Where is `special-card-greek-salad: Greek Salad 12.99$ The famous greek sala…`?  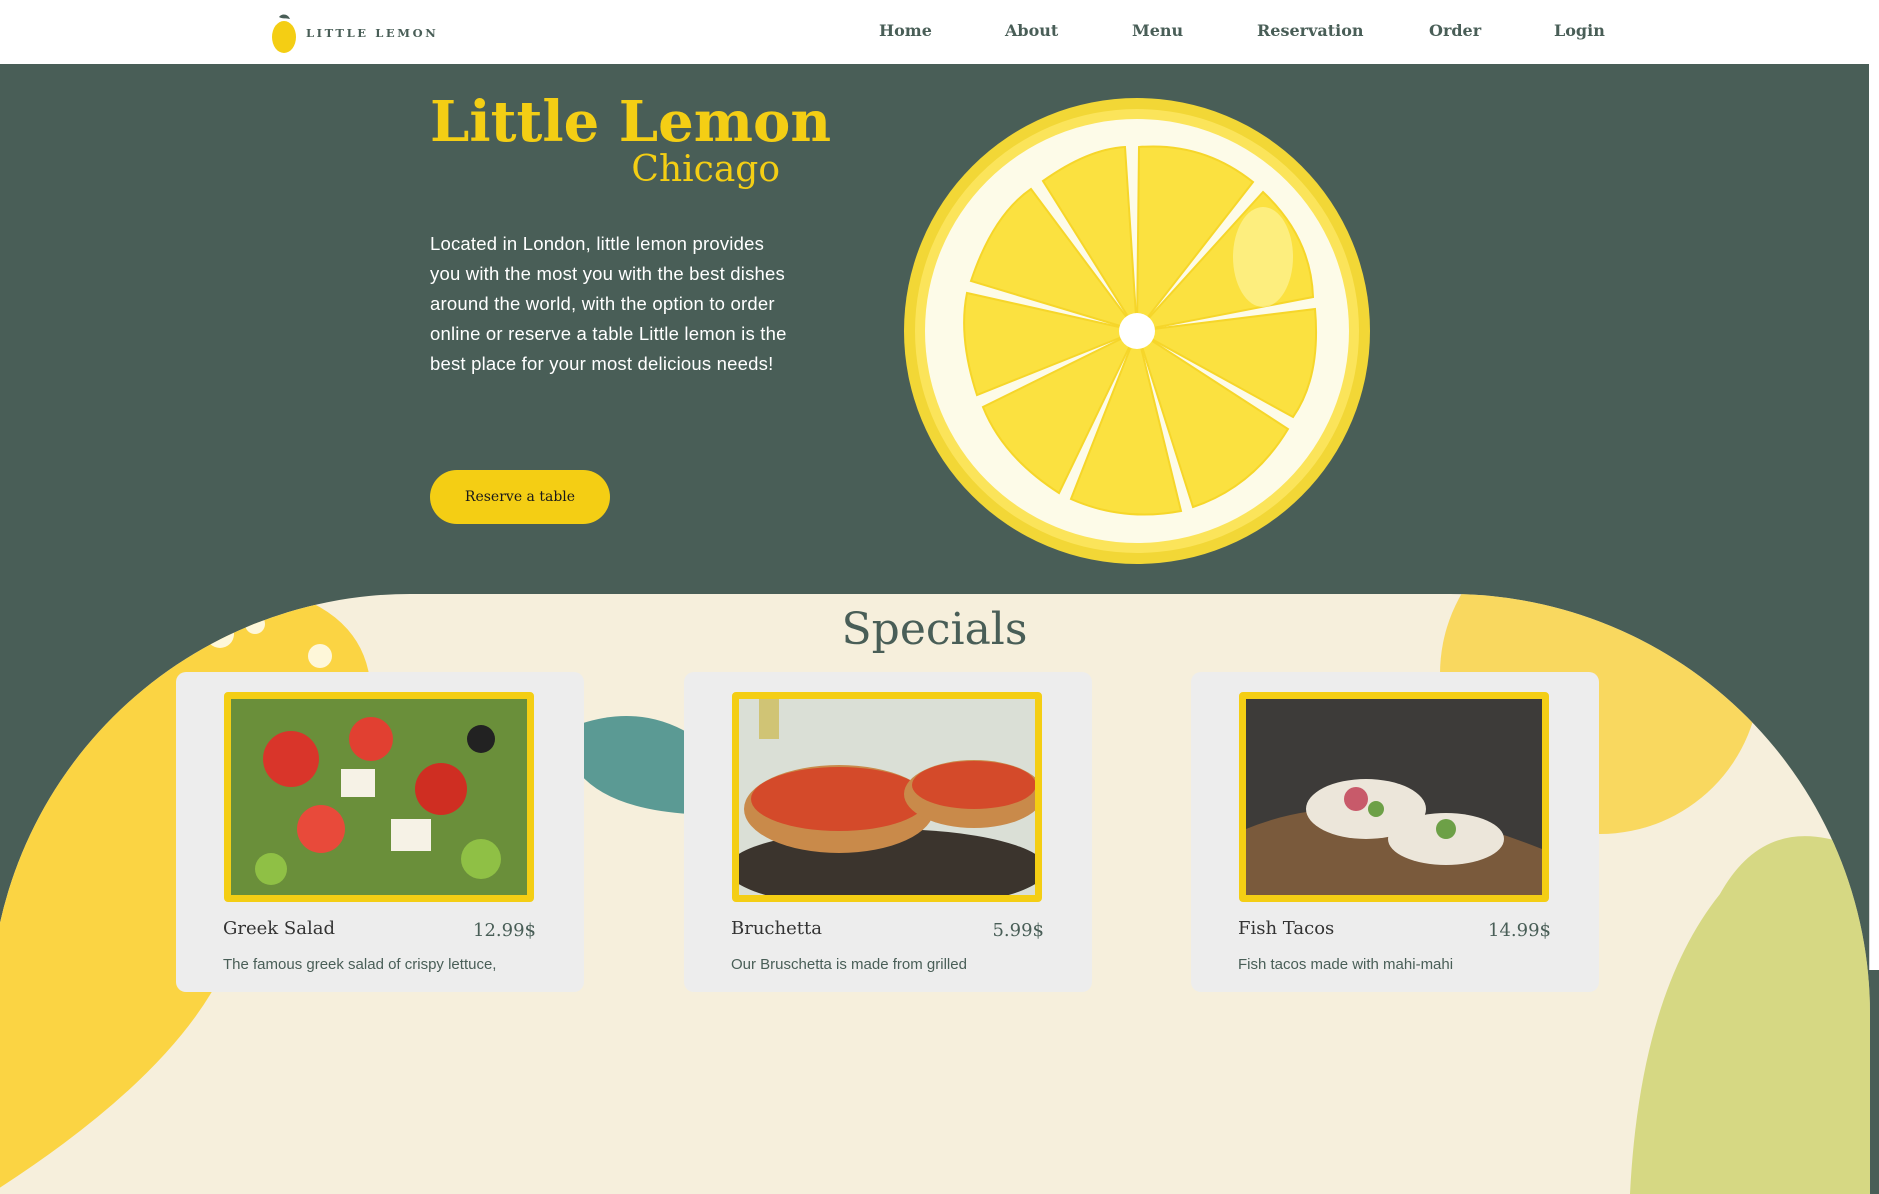 special-card-greek-salad: Greek Salad 12.99$ The famous greek sala… is located at coordinates (380, 832).